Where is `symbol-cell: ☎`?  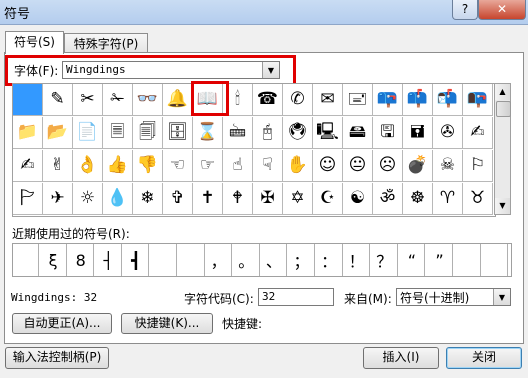
symbol-cell: ☎ is located at coordinates (268, 100).